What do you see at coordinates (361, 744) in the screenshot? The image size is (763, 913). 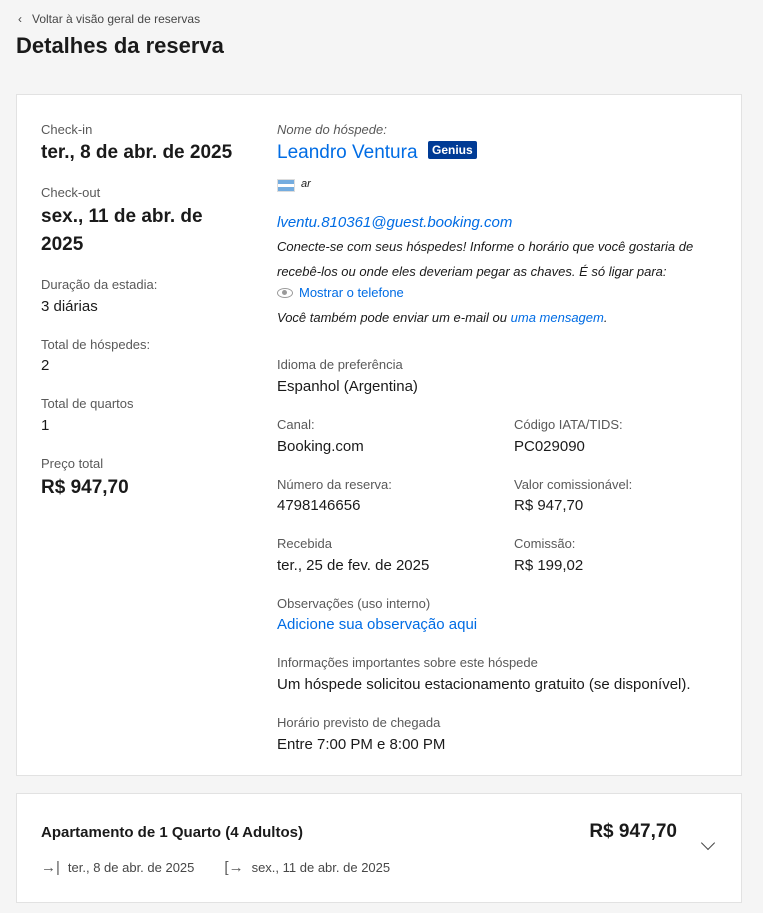 I see `arrival-time-value: Entre 7:00 PM e 8:00 PM` at bounding box center [361, 744].